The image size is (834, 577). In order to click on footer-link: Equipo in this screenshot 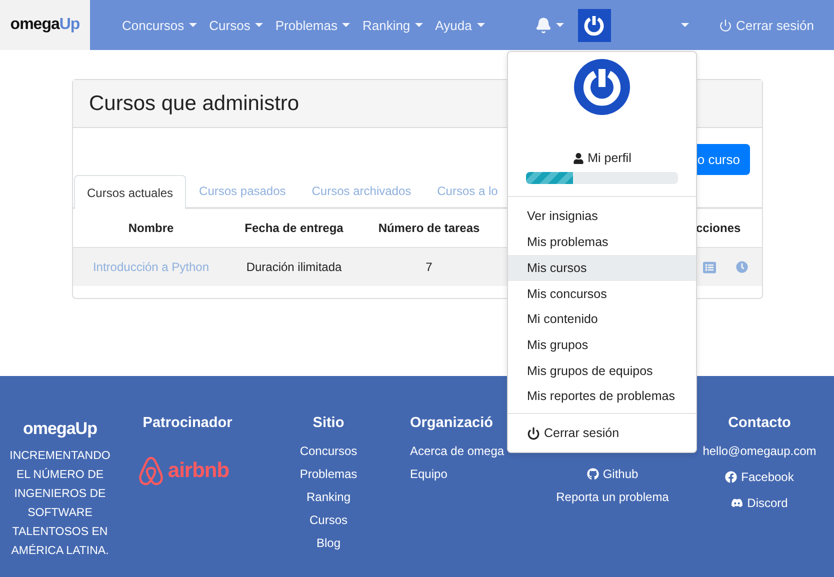, I will do `click(429, 474)`.